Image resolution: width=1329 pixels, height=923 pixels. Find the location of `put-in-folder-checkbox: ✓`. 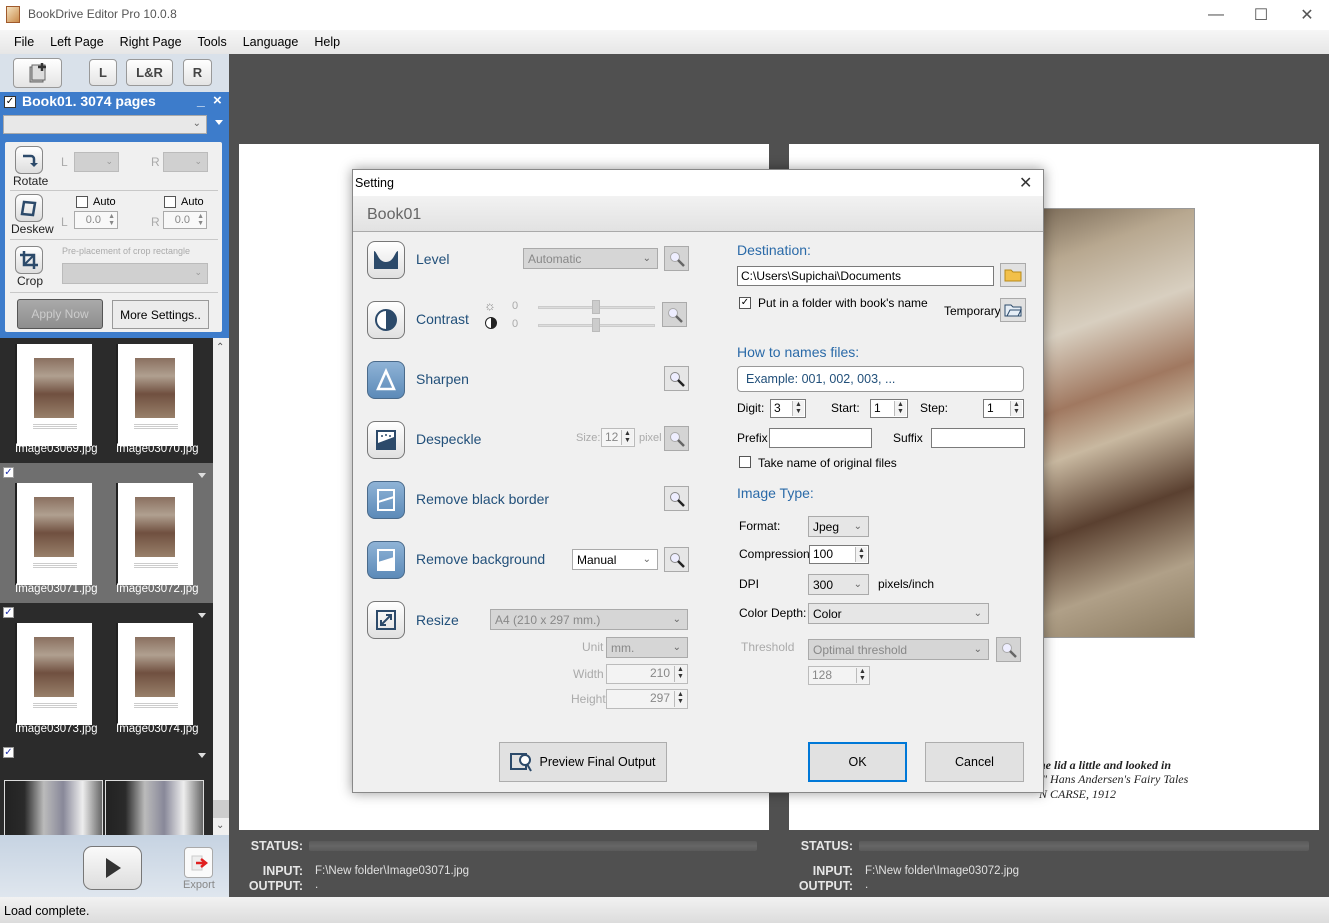

put-in-folder-checkbox: ✓ is located at coordinates (745, 303).